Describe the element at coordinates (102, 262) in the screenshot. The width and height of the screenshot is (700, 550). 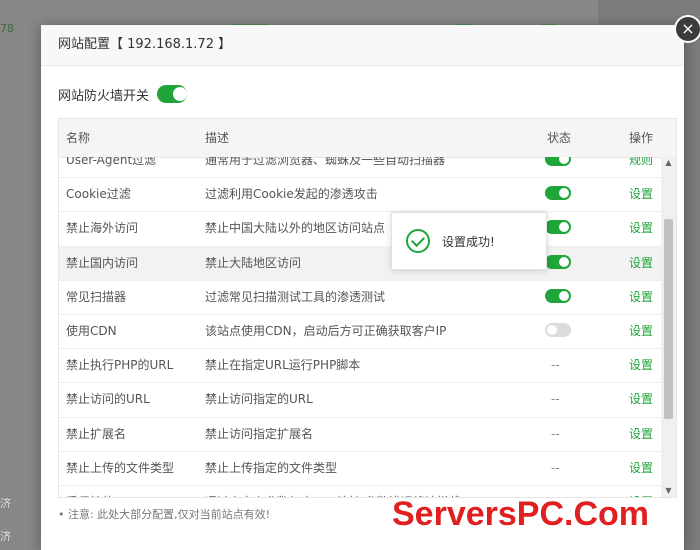
I see `rule-name: 禁止国内访问` at that location.